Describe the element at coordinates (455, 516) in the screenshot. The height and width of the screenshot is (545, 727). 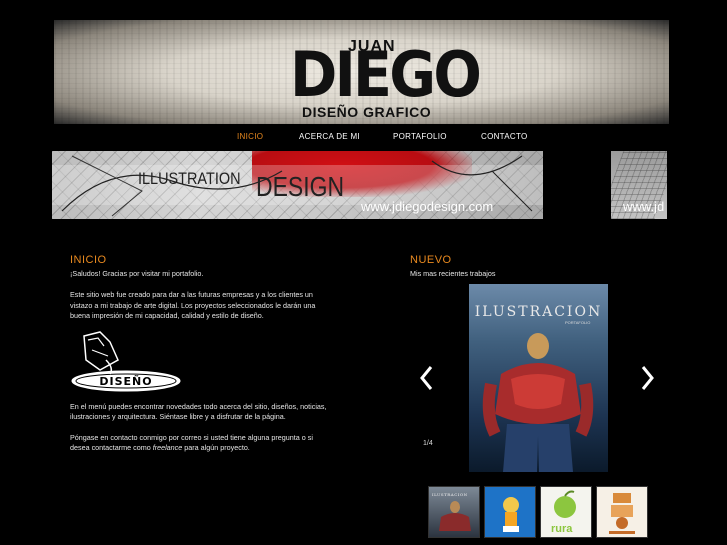
I see `thumb-ilustracion-figure` at that location.